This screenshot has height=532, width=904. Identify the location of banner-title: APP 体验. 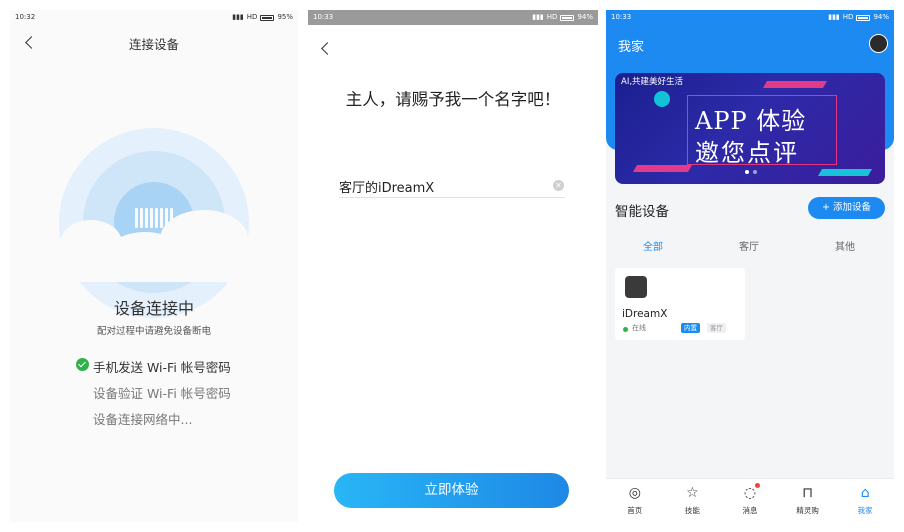
(751, 121).